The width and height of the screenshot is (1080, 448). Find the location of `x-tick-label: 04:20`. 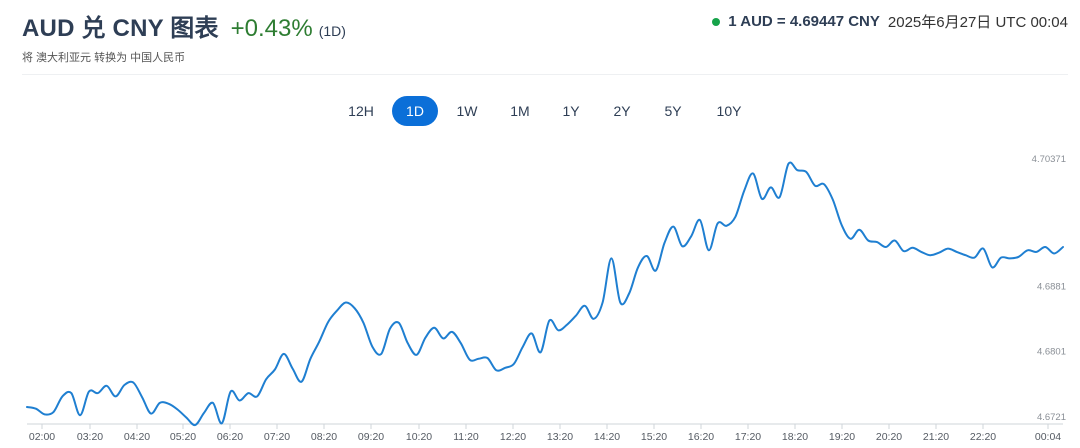

x-tick-label: 04:20 is located at coordinates (137, 437).